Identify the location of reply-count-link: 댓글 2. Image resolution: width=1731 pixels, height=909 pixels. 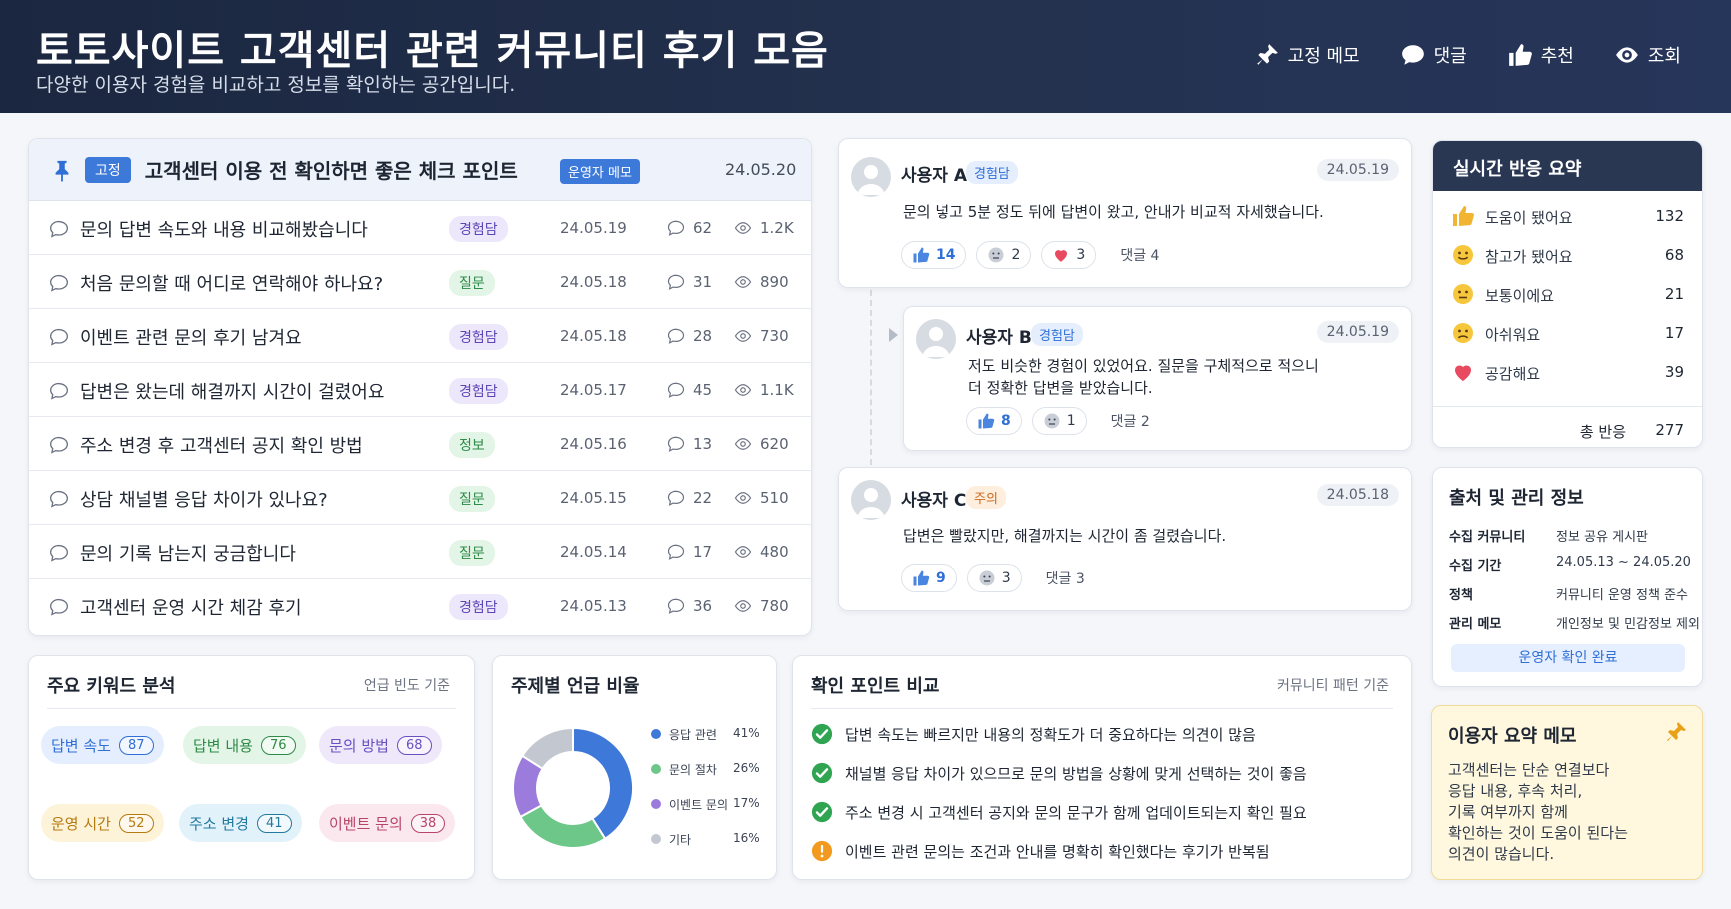
(1130, 421).